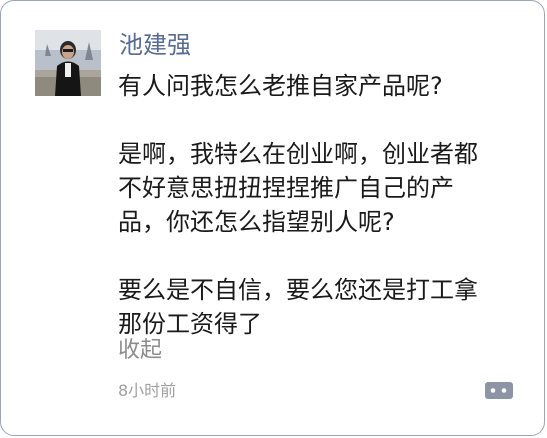 Image resolution: width=547 pixels, height=438 pixels. Describe the element at coordinates (298, 307) in the screenshot. I see `post-paragraph: 要么是不自信，要么您还是打工拿 那份工资得了` at that location.